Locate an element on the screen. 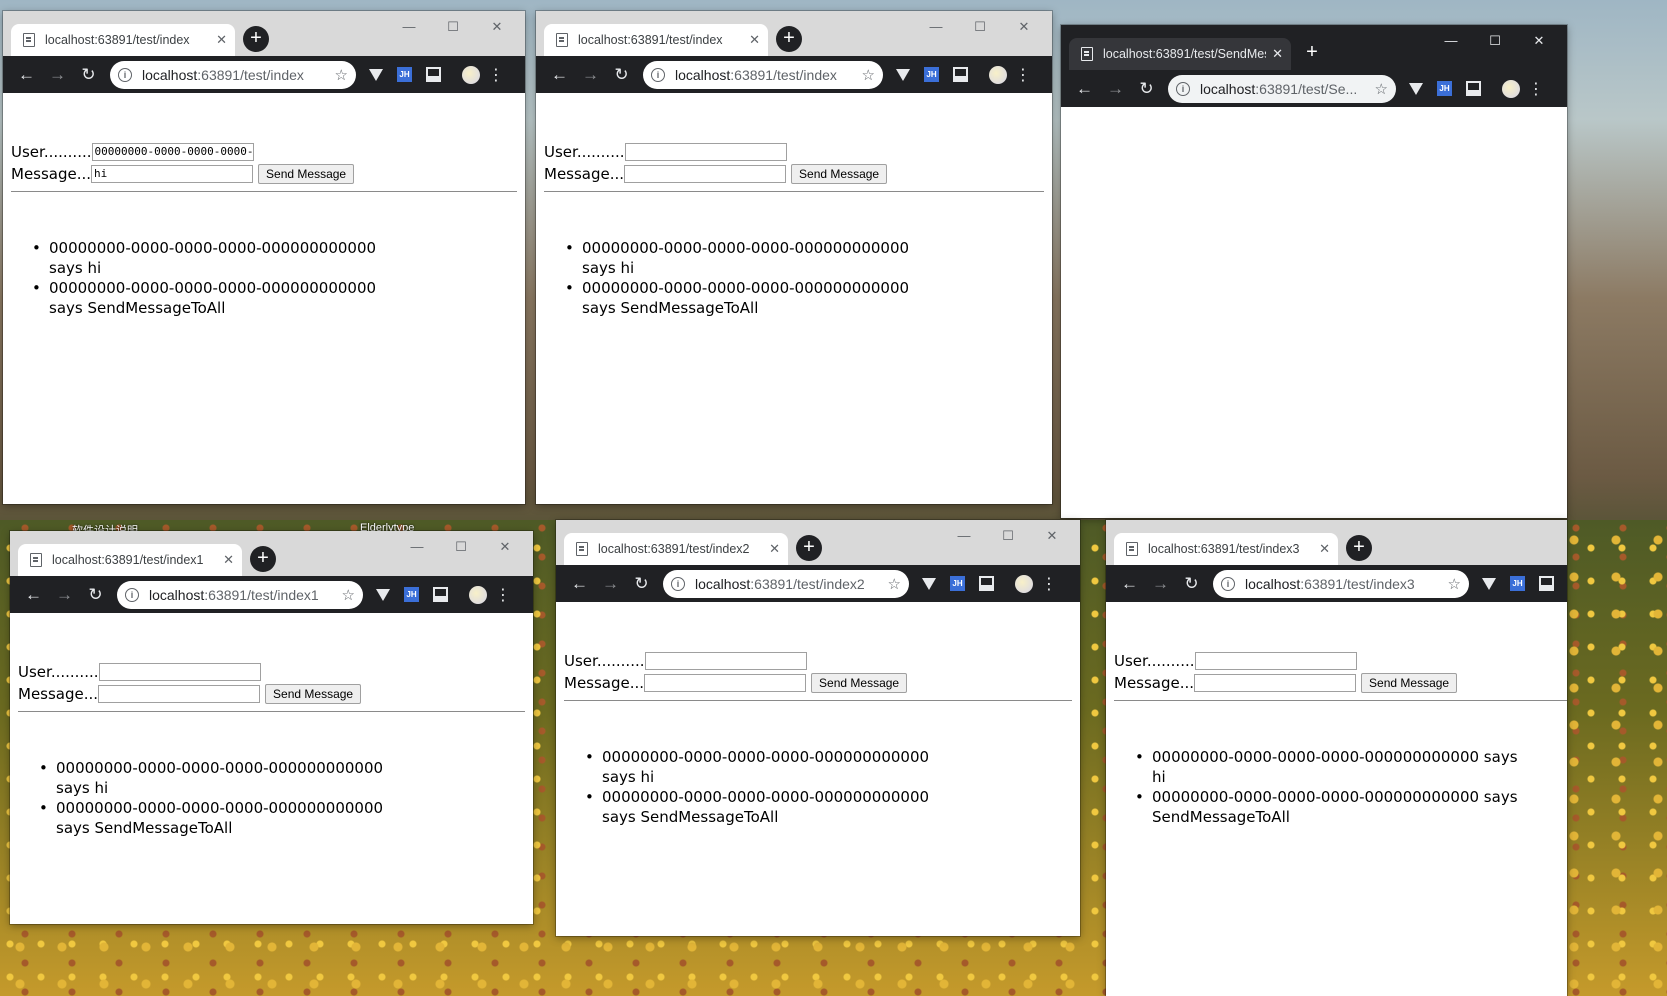 Image resolution: width=1667 pixels, height=996 pixels. address-bar: i localhost:63891/test/index1 ☆ is located at coordinates (240, 594).